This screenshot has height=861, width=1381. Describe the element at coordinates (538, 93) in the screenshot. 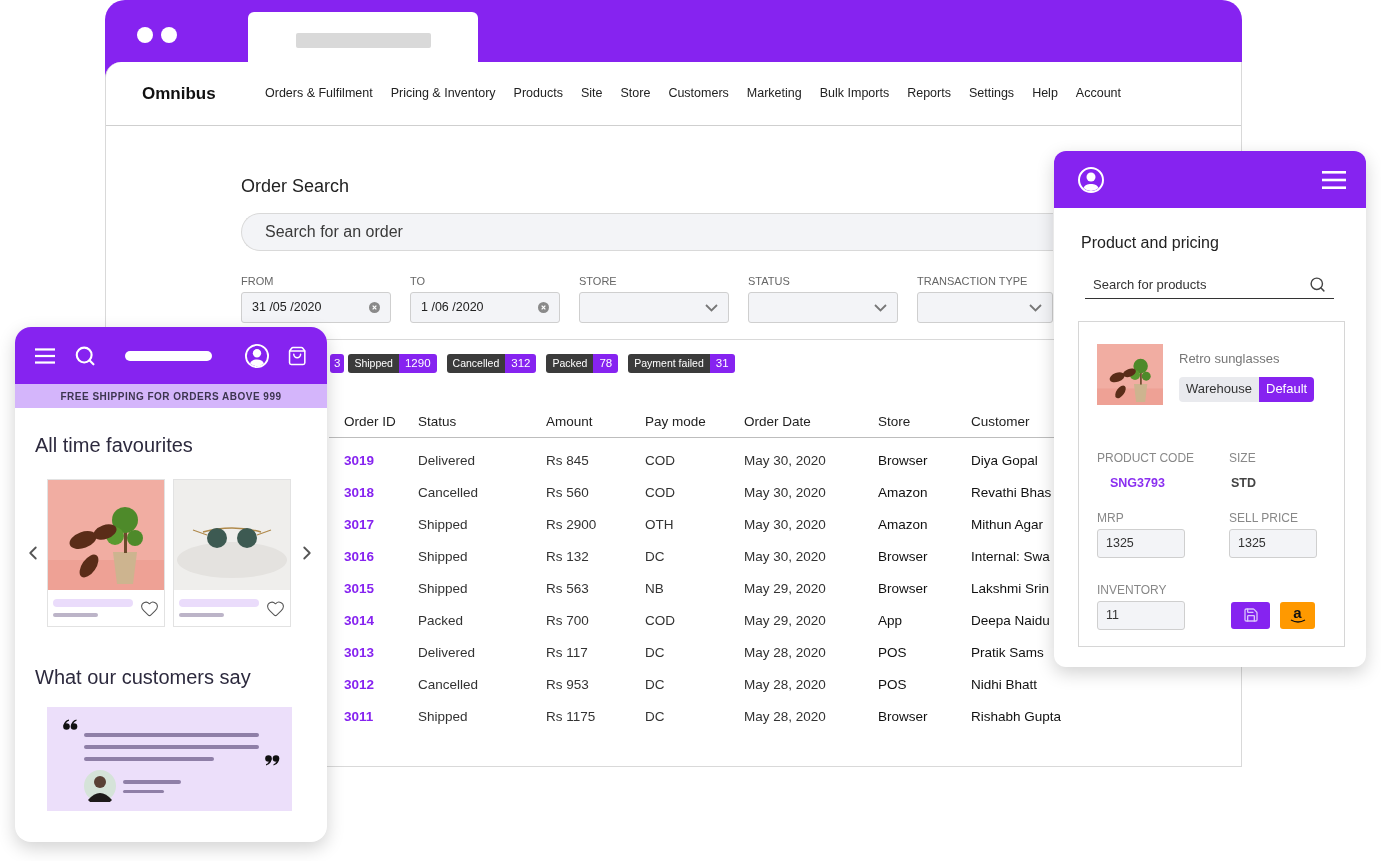

I see `nav-link: Products` at that location.